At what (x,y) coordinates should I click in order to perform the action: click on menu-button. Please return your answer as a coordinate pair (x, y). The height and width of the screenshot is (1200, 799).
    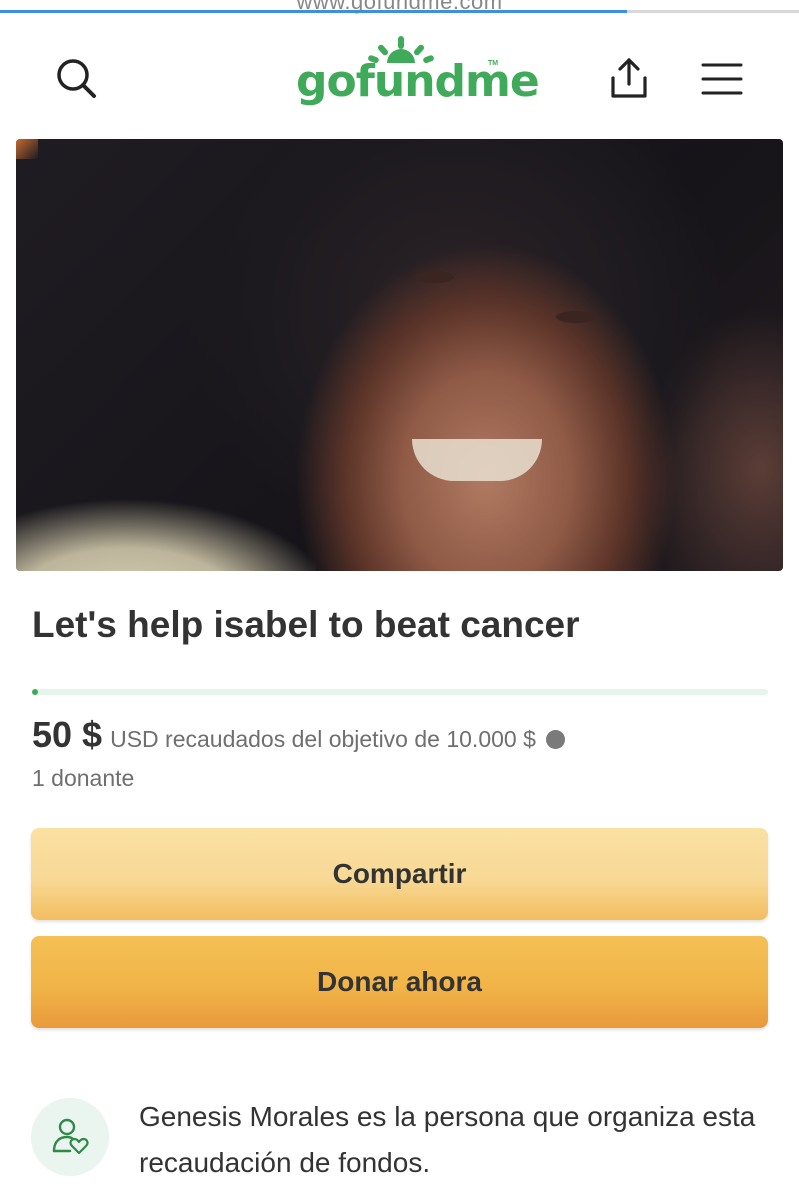
    Looking at the image, I should click on (722, 79).